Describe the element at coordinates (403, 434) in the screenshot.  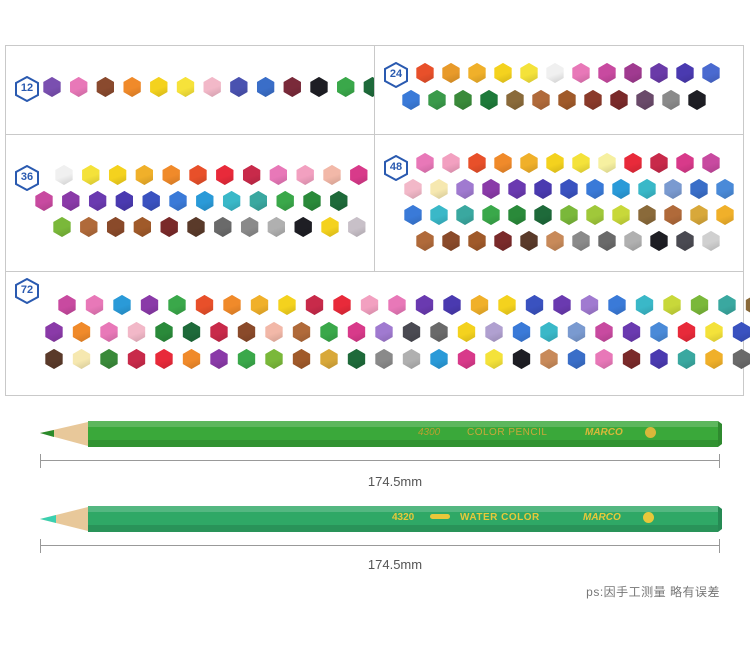
I see `pencil-1-body` at that location.